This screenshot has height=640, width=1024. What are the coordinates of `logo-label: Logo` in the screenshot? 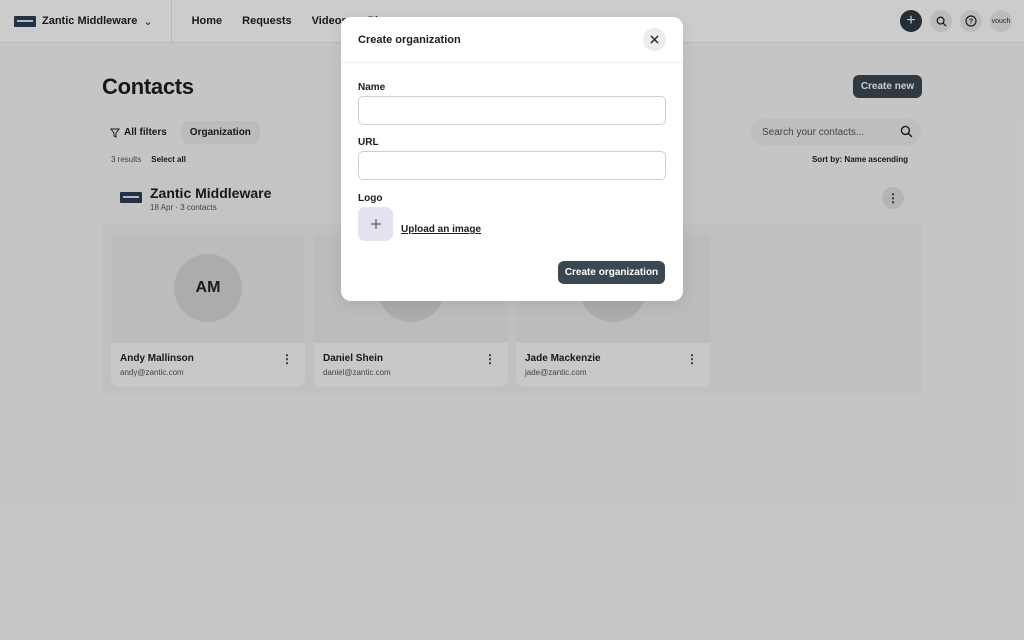 It's located at (370, 198).